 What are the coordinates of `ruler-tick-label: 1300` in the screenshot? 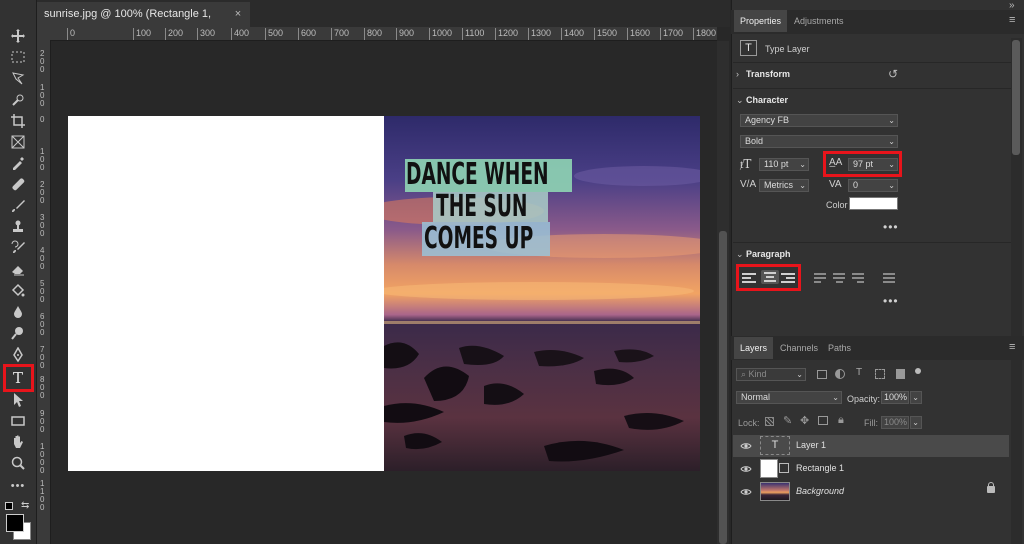 It's located at (539, 34).